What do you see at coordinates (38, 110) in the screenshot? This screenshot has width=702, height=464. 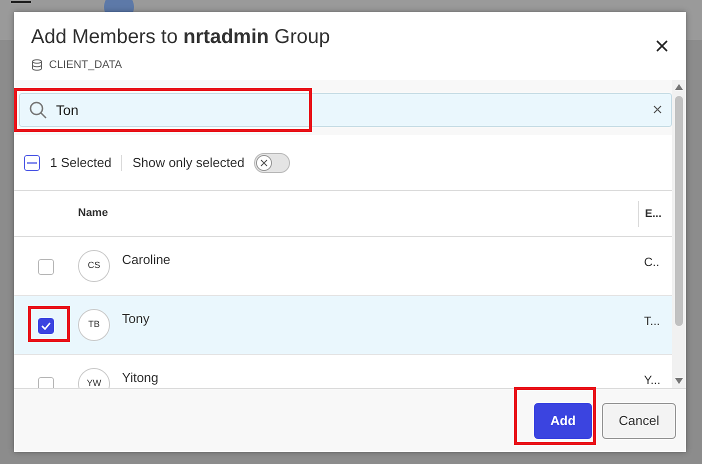 I see `search-icon` at bounding box center [38, 110].